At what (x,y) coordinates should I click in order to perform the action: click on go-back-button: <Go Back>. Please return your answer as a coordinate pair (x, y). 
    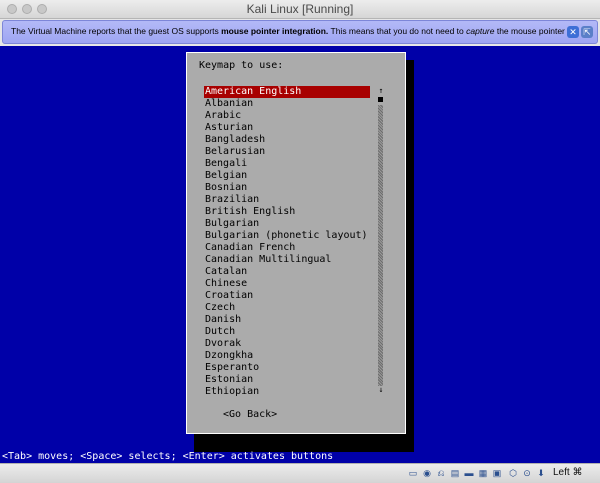
    Looking at the image, I should click on (250, 414).